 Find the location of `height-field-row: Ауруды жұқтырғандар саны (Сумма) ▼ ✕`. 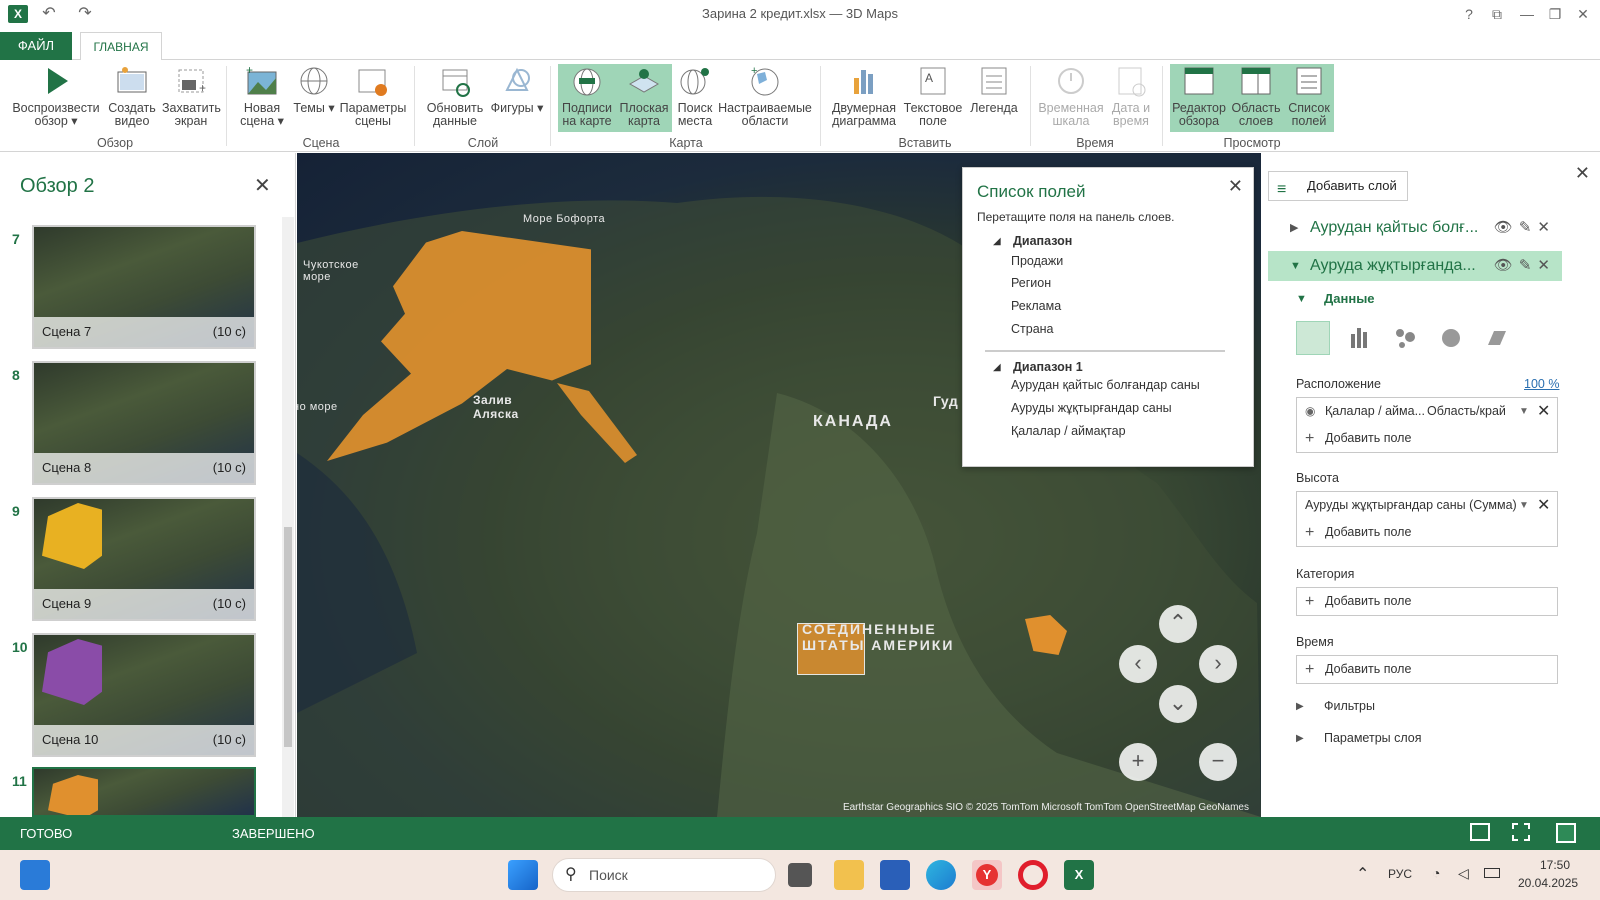

height-field-row: Ауруды жұқтырғандар саны (Сумма) ▼ ✕ is located at coordinates (1427, 505).